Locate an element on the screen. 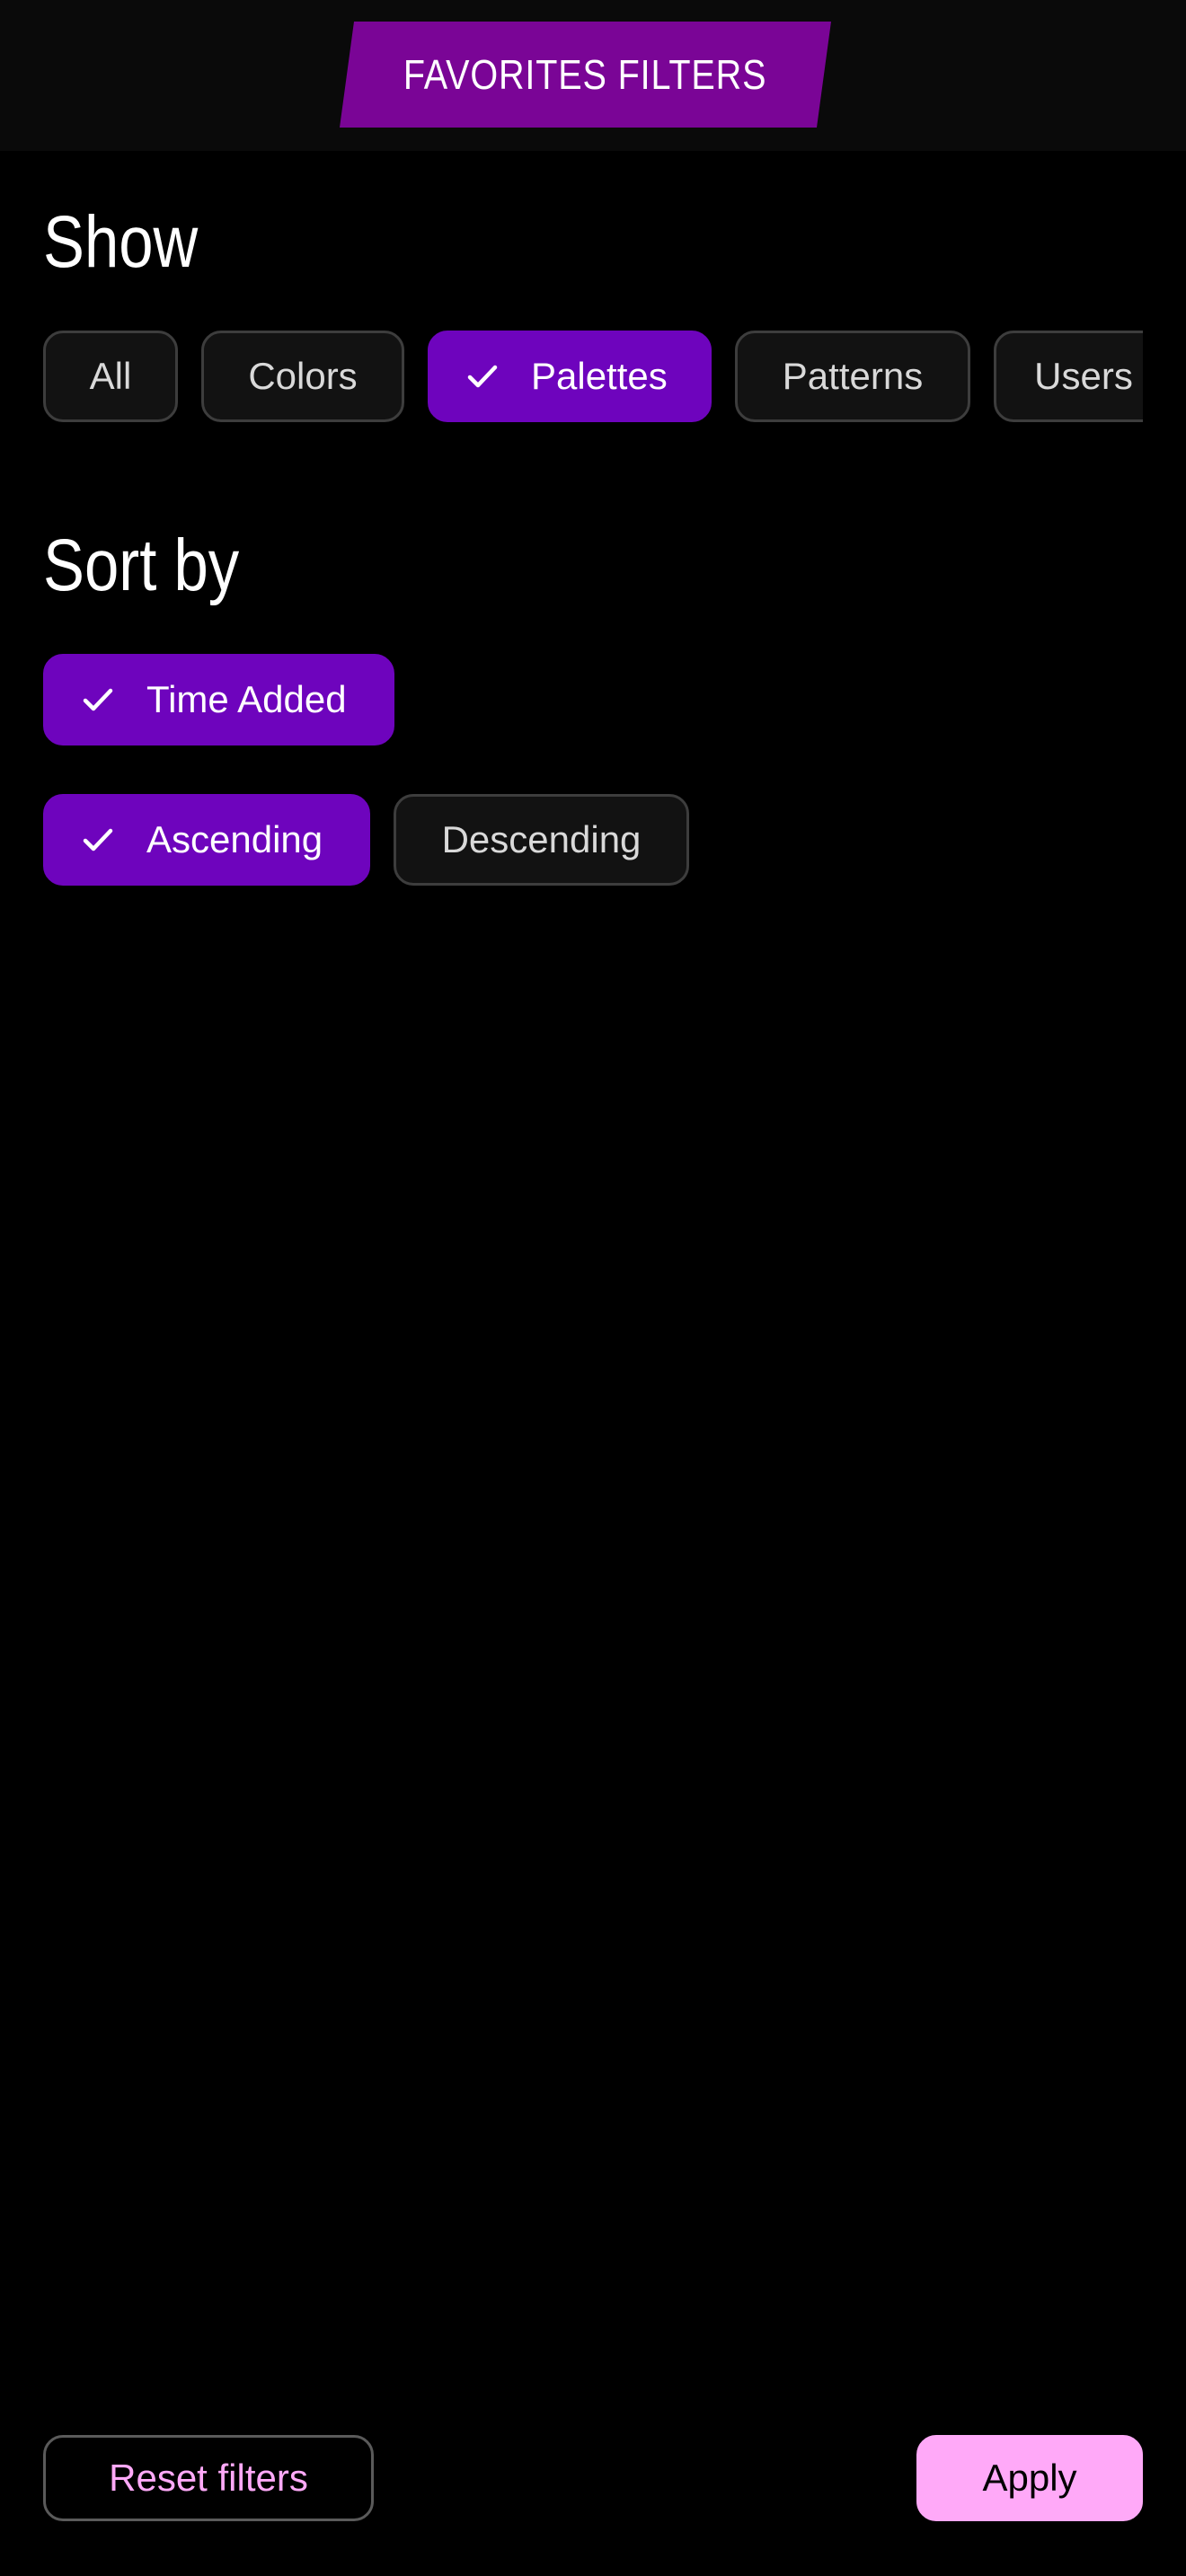 This screenshot has width=1186, height=2576. reset-filters-label: Reset filters is located at coordinates (208, 2478).